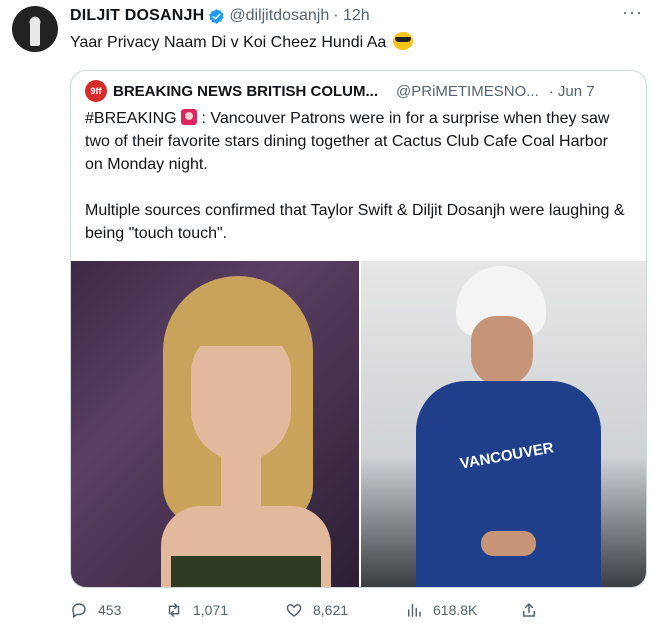 The image size is (653, 625). Describe the element at coordinates (110, 610) in the screenshot. I see `reply-count: 453` at that location.